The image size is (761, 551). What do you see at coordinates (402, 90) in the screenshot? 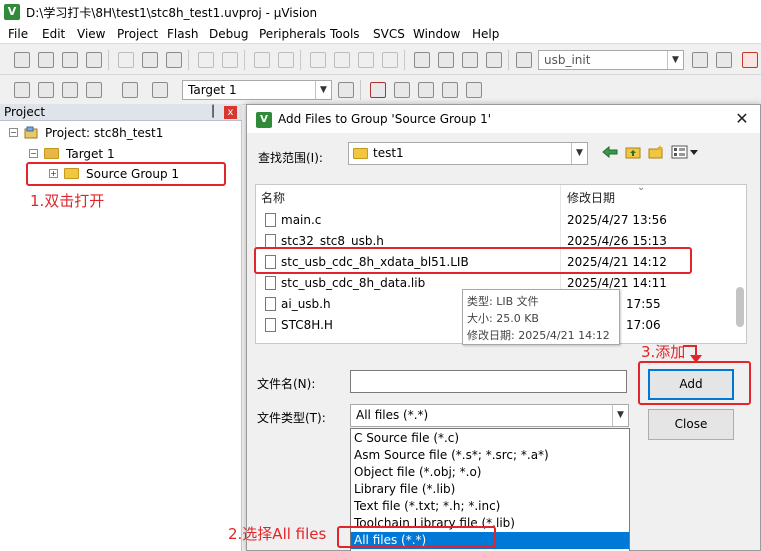
I see `file-extensions-icon` at bounding box center [402, 90].